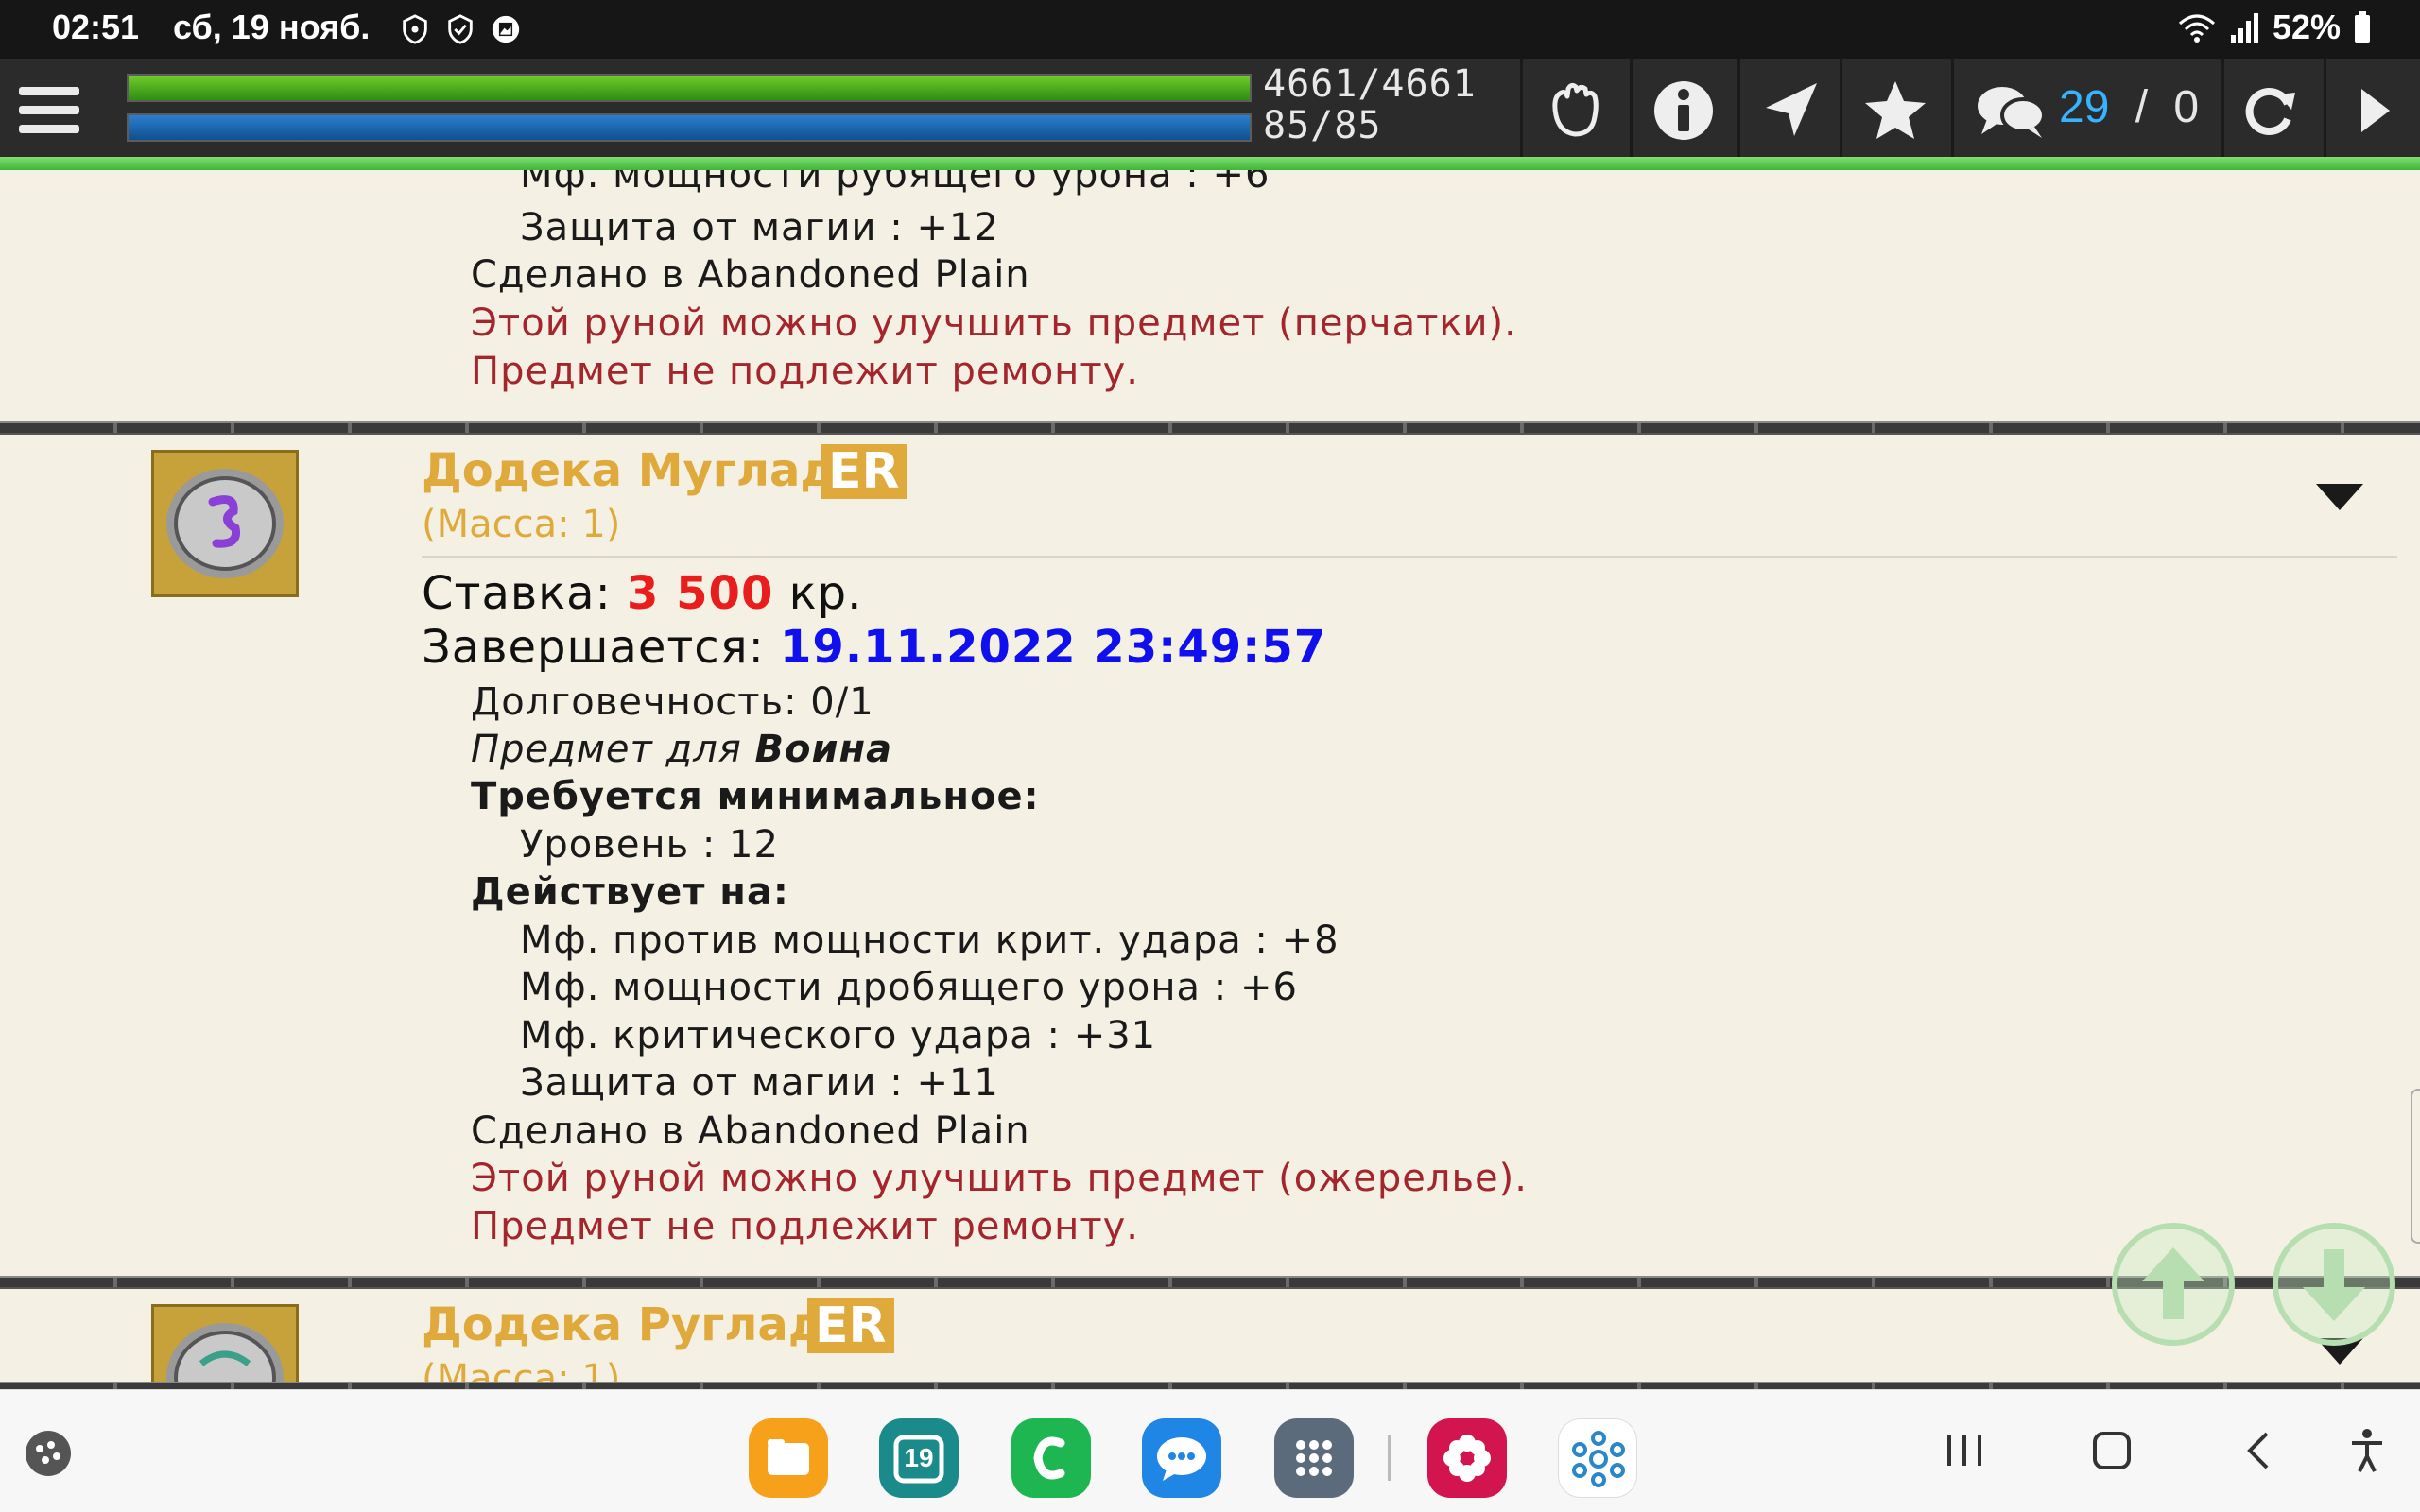 The height and width of the screenshot is (1512, 2420). I want to click on signal-icon, so click(2244, 28).